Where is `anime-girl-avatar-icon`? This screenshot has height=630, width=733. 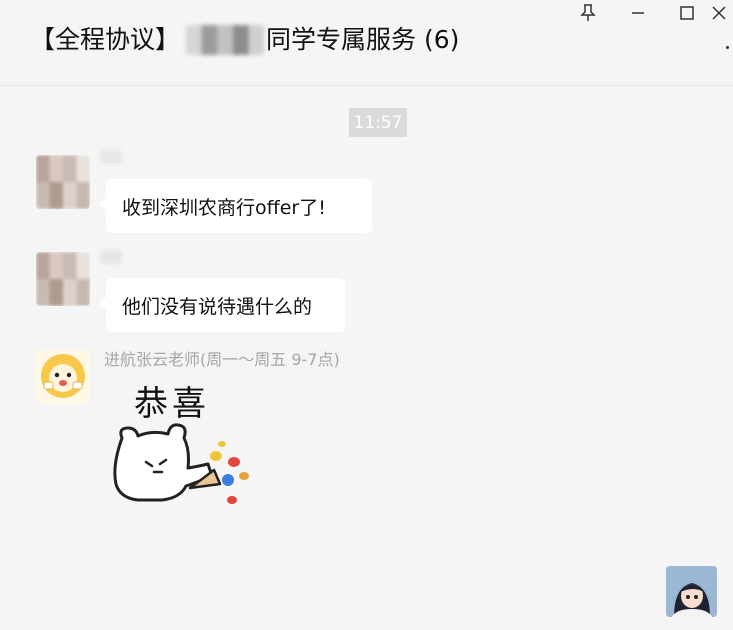 anime-girl-avatar-icon is located at coordinates (691, 591).